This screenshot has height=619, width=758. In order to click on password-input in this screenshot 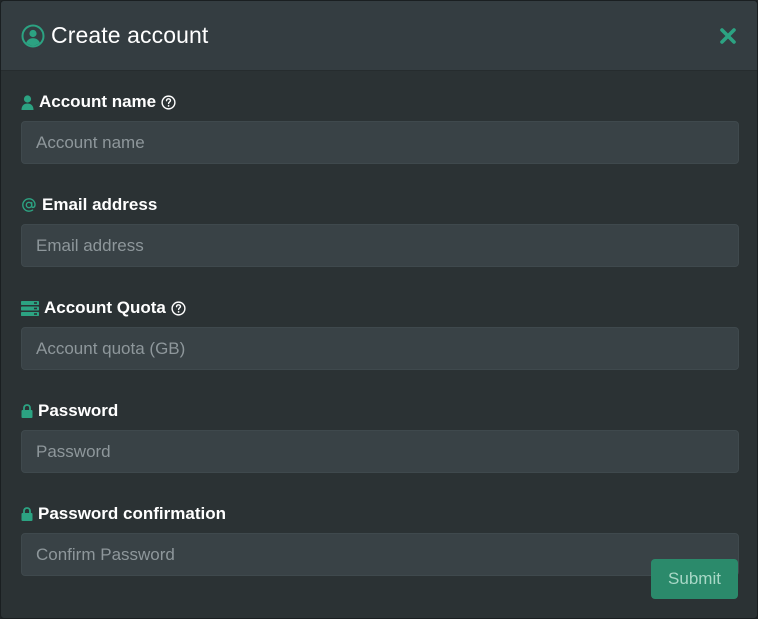, I will do `click(380, 451)`.